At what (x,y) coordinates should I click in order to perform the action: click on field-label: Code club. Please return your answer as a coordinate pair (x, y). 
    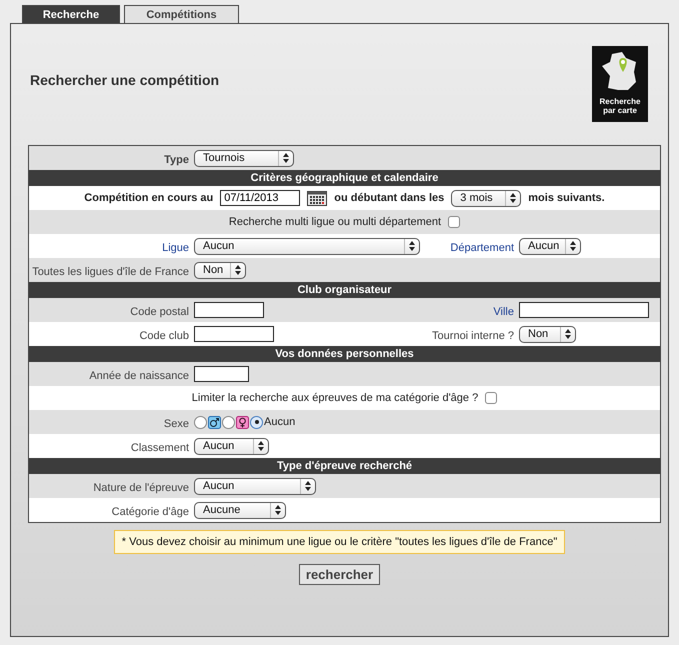
    Looking at the image, I should click on (163, 335).